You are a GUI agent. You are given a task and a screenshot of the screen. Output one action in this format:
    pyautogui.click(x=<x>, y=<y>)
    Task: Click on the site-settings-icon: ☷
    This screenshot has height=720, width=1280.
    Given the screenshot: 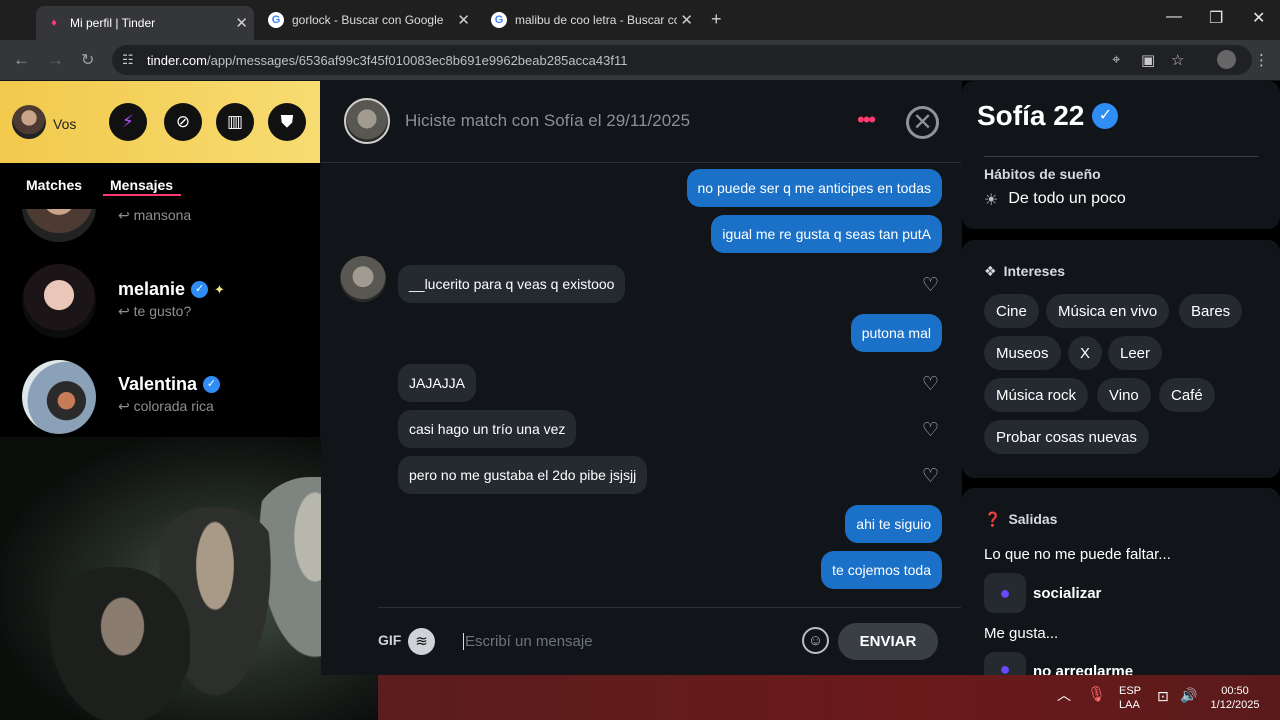 What is the action you would take?
    pyautogui.click(x=128, y=60)
    